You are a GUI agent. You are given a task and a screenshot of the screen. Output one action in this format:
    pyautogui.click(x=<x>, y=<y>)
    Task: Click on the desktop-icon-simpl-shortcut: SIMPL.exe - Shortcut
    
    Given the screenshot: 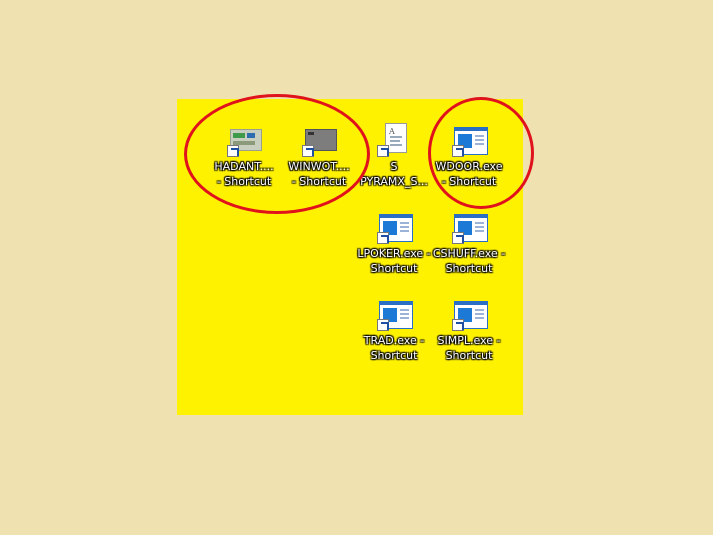 What is the action you would take?
    pyautogui.click(x=469, y=331)
    